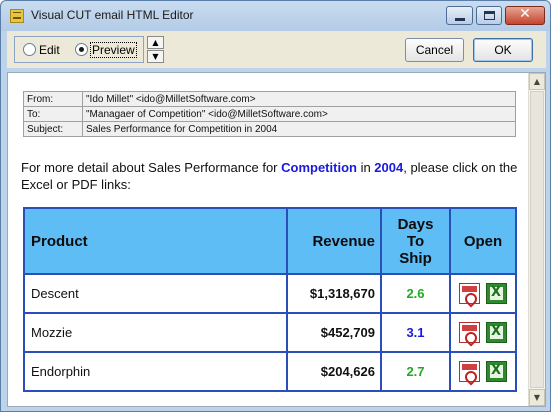  Describe the element at coordinates (53, 129) in the screenshot. I see `subject-label: Subject:` at that location.